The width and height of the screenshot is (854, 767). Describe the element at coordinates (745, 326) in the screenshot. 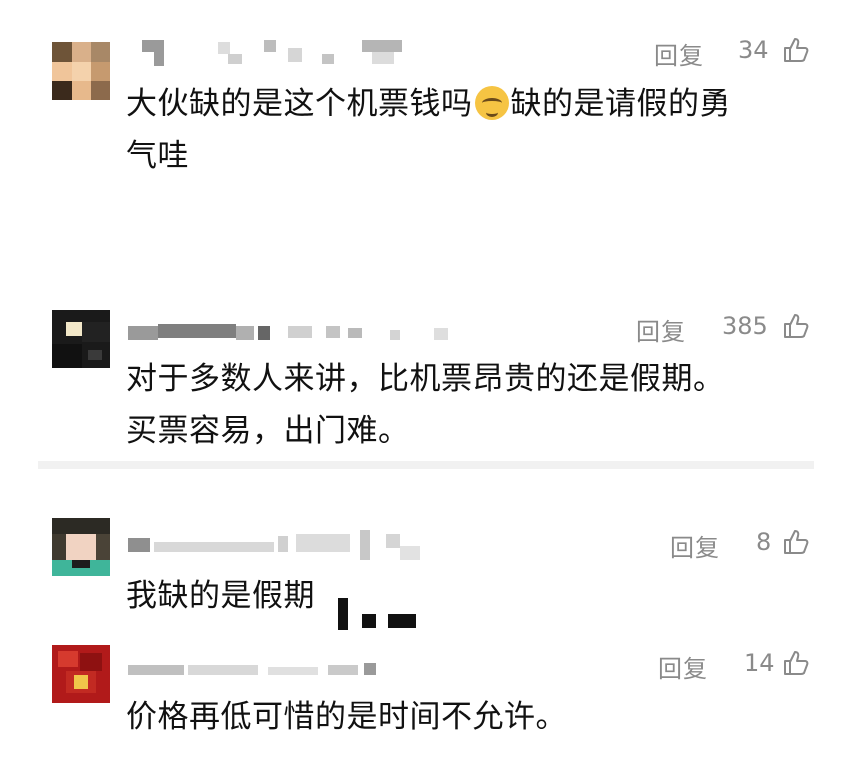

I see `like-count: 385` at that location.